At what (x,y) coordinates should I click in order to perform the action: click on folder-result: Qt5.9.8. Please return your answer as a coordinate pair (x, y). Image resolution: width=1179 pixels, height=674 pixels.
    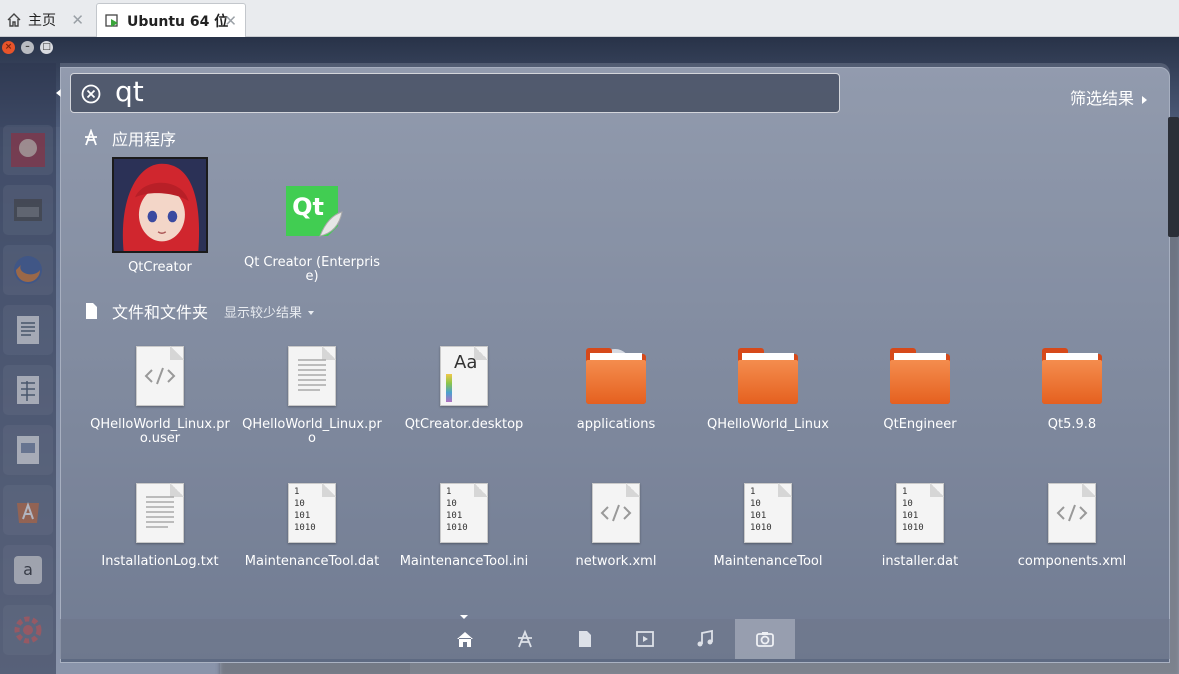
    Looking at the image, I should click on (1072, 388).